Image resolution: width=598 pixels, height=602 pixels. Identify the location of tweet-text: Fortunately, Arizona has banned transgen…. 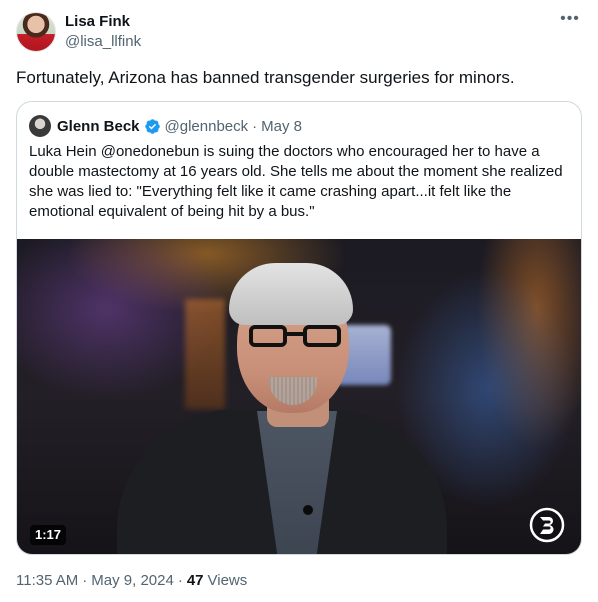
(265, 77).